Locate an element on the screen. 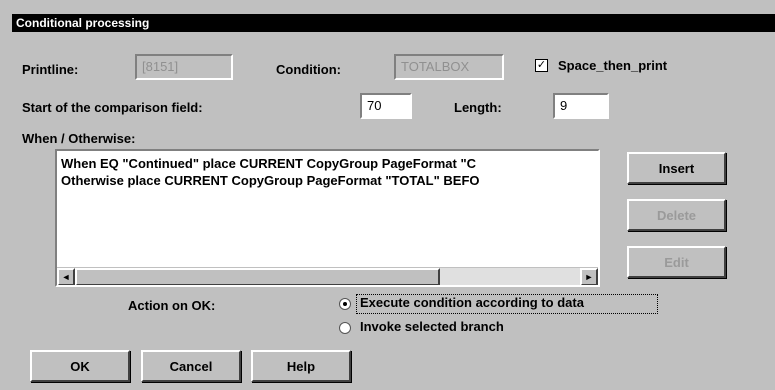 The height and width of the screenshot is (390, 775). title-bar: Conditional processing is located at coordinates (393, 23).